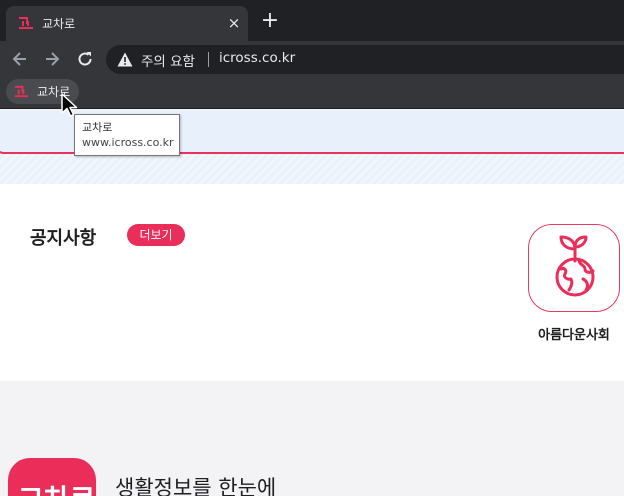 The width and height of the screenshot is (624, 496). I want to click on bookmarks-bar: 교차로, so click(312, 93).